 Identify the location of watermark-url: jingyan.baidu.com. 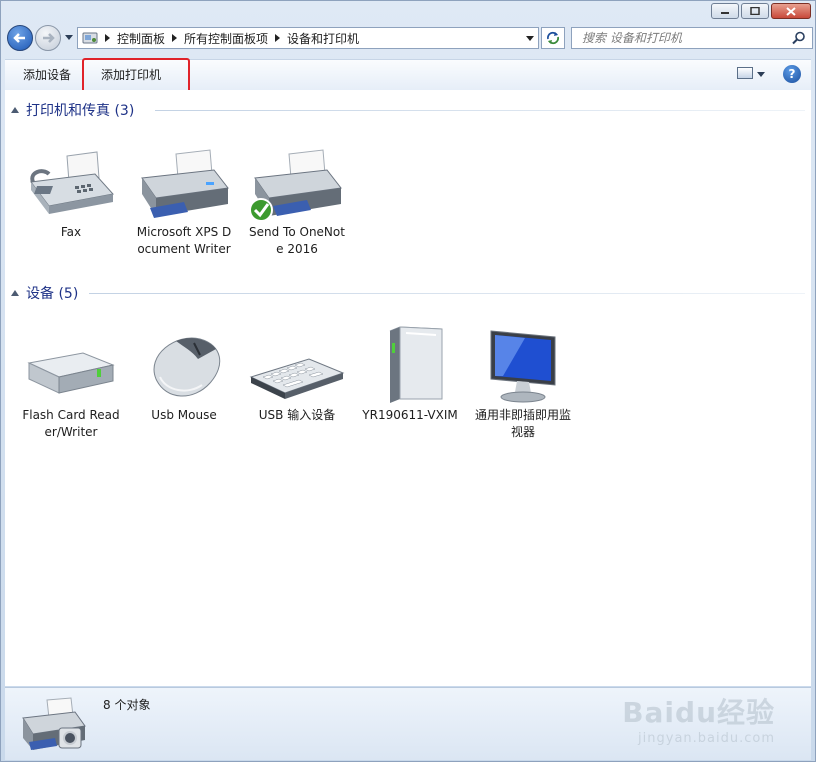
(706, 738).